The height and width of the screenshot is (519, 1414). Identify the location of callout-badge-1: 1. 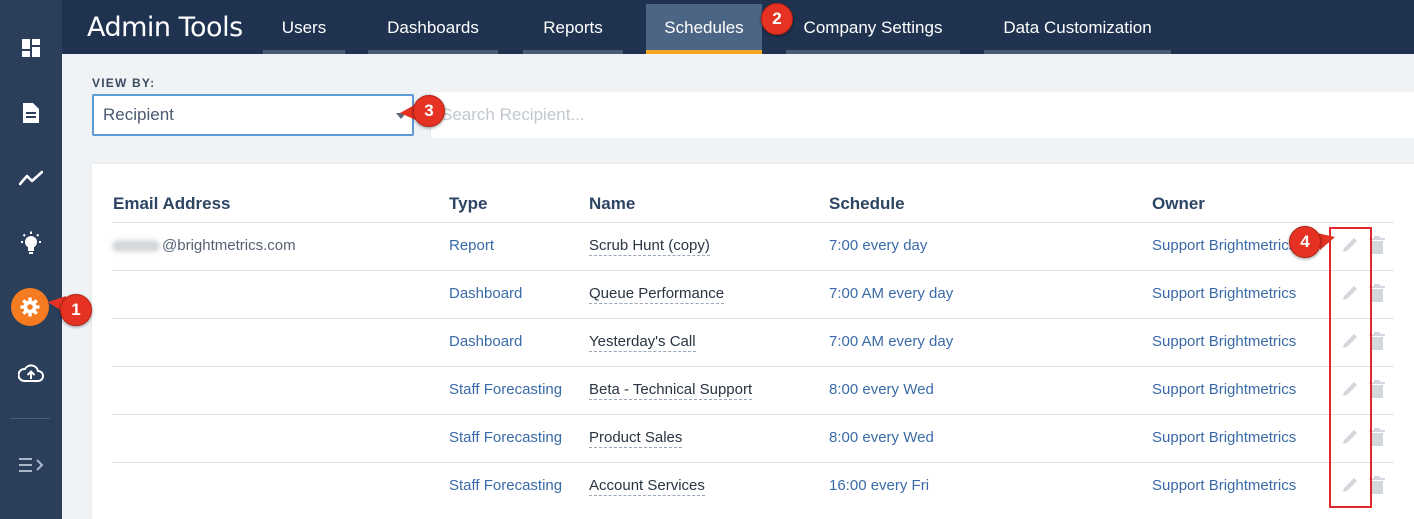
(76, 310).